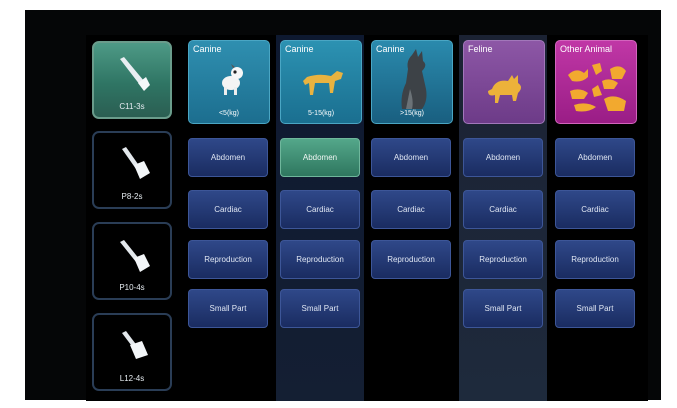 The image size is (677, 408). What do you see at coordinates (132, 106) in the screenshot?
I see `probe-name: C11-3s` at bounding box center [132, 106].